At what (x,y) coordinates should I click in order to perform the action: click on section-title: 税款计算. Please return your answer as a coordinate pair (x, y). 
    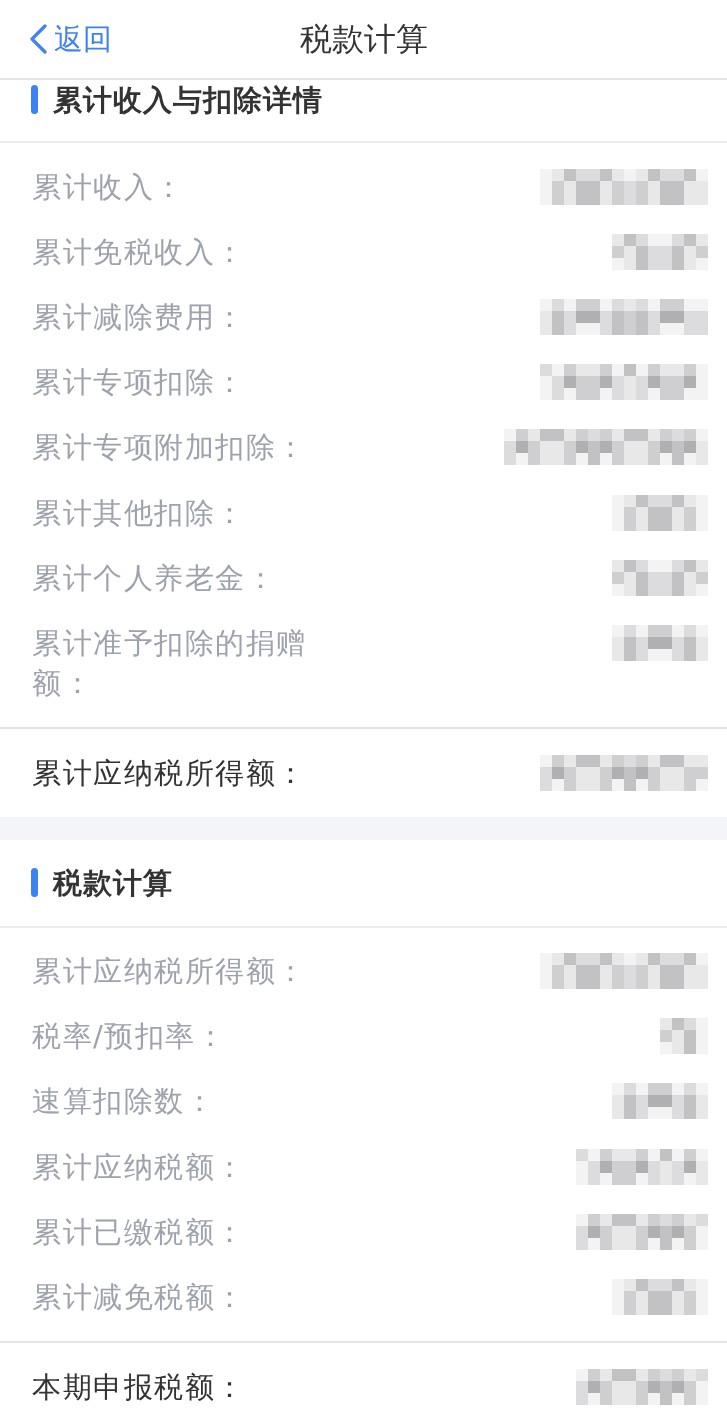
    Looking at the image, I should click on (113, 882).